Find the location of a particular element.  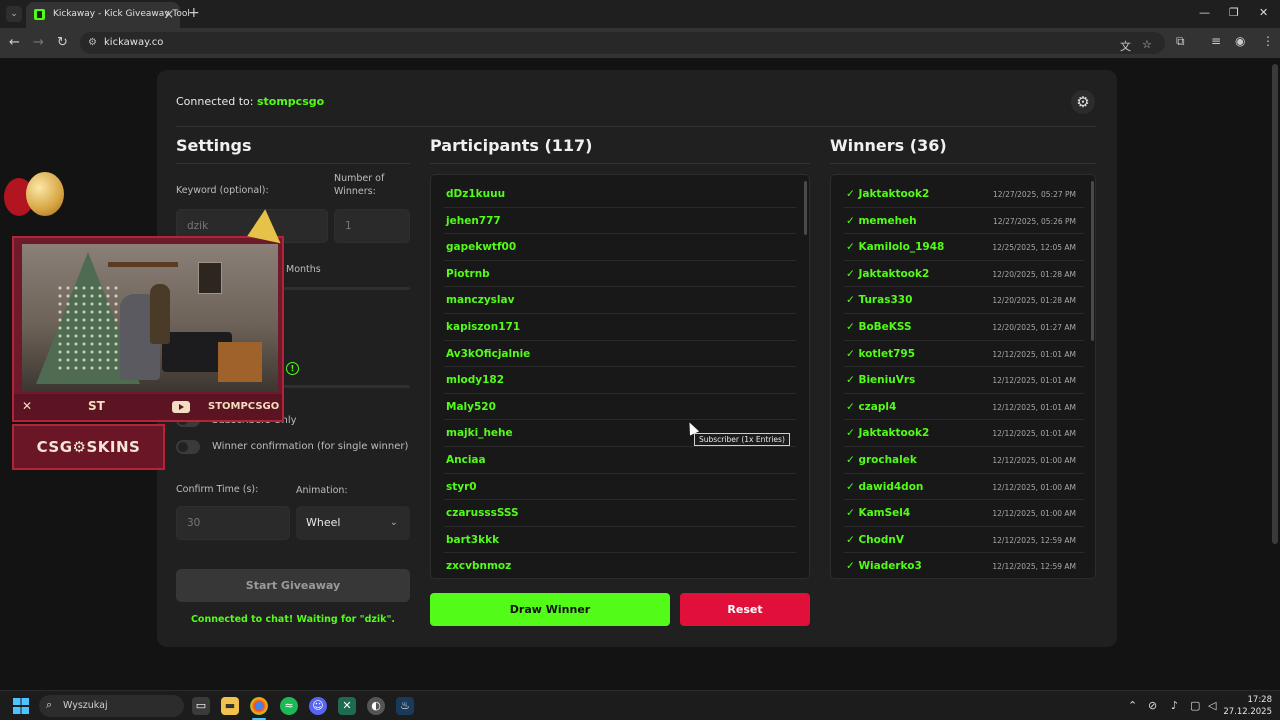

channel-name: stompcsgo is located at coordinates (290, 101).